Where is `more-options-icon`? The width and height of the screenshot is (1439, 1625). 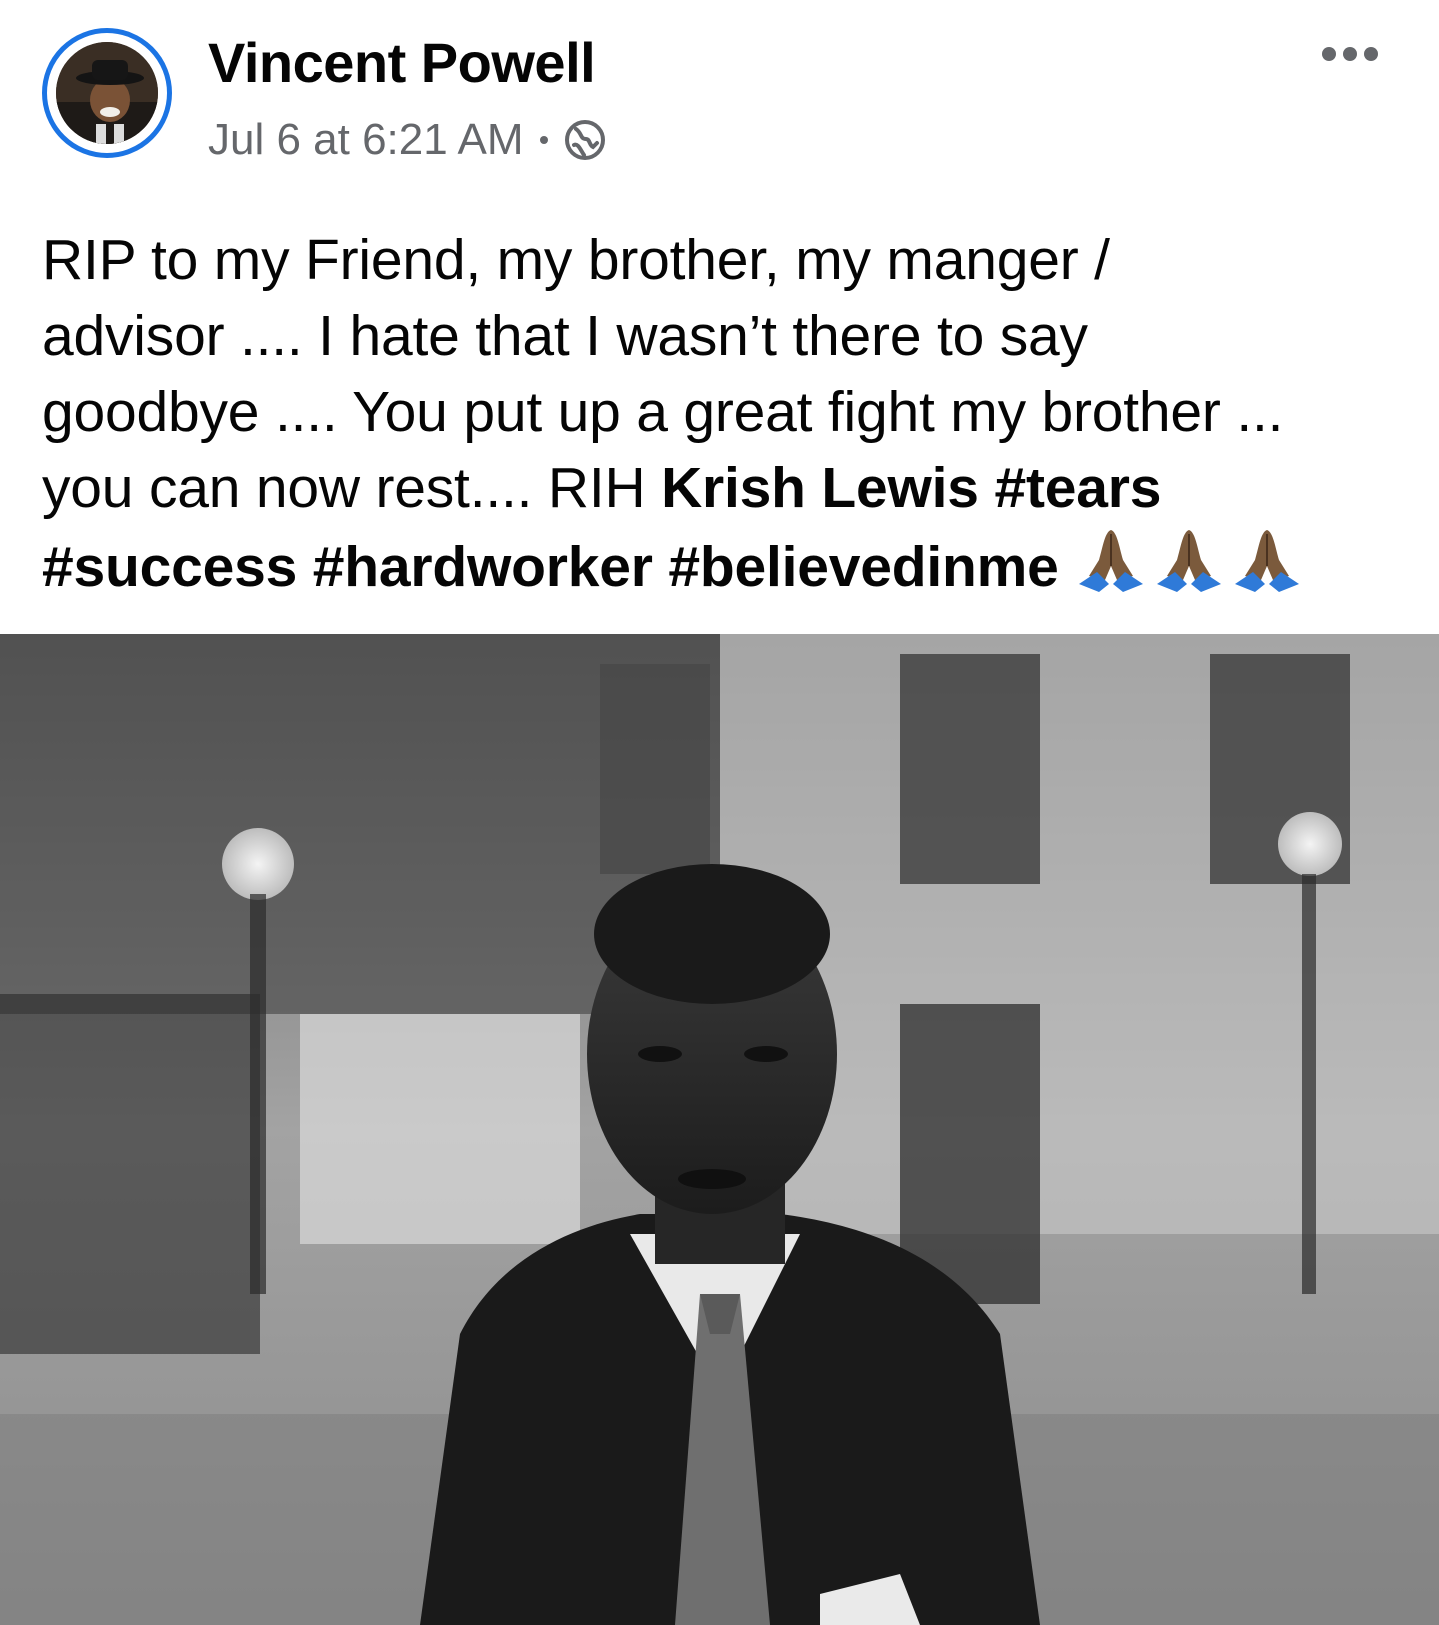 more-options-icon is located at coordinates (1350, 54).